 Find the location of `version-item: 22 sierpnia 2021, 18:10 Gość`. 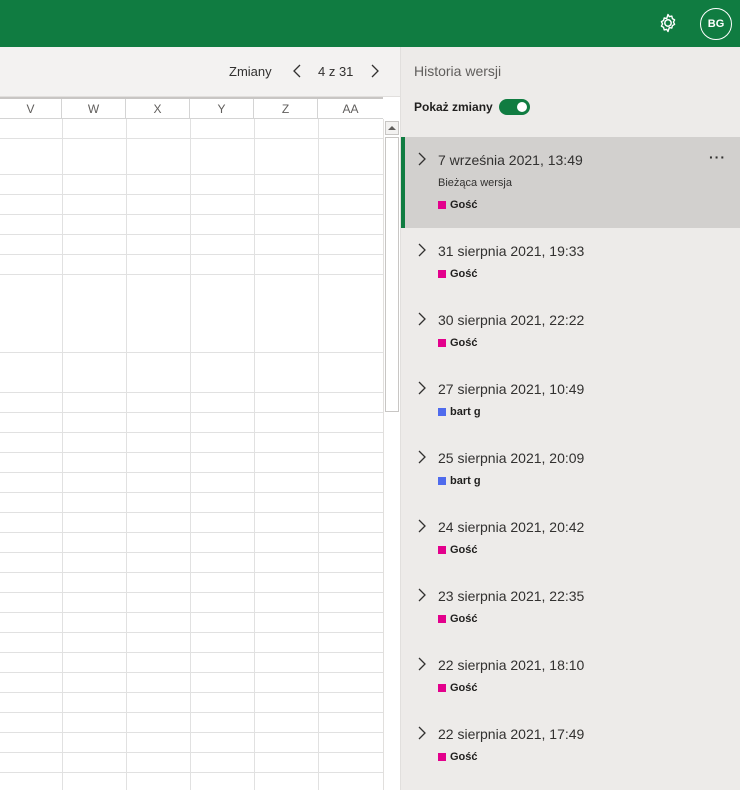

version-item: 22 sierpnia 2021, 18:10 Gość is located at coordinates (570, 676).